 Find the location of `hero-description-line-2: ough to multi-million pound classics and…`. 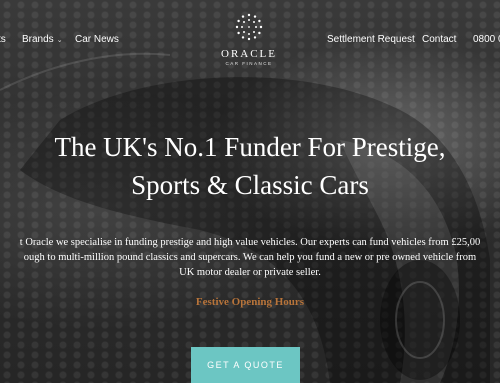

hero-description-line-2: ough to multi-million pound classics and… is located at coordinates (250, 257).